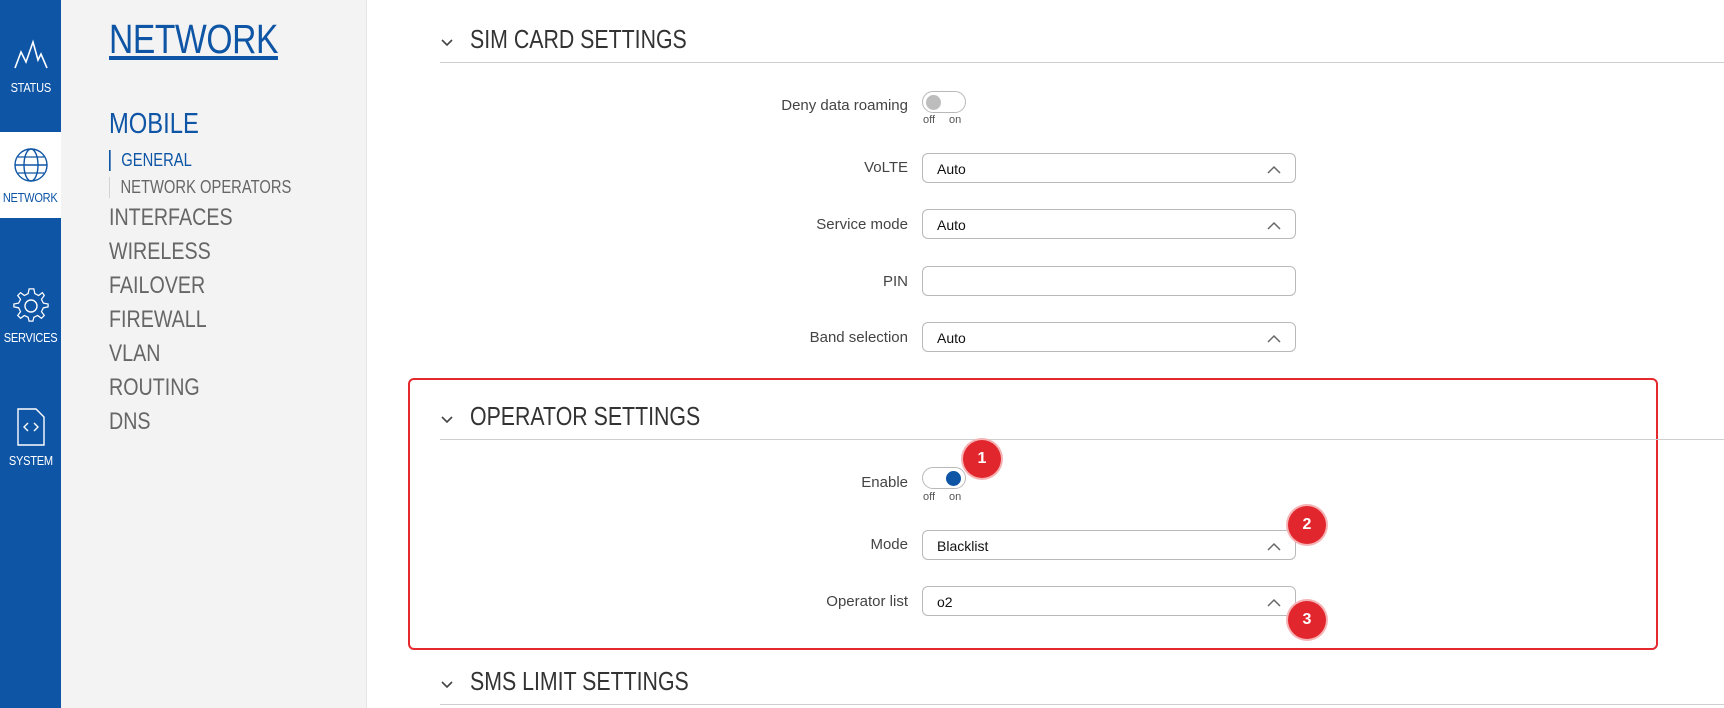 Image resolution: width=1724 pixels, height=708 pixels. What do you see at coordinates (951, 169) in the screenshot?
I see `volte-value: Auto` at bounding box center [951, 169].